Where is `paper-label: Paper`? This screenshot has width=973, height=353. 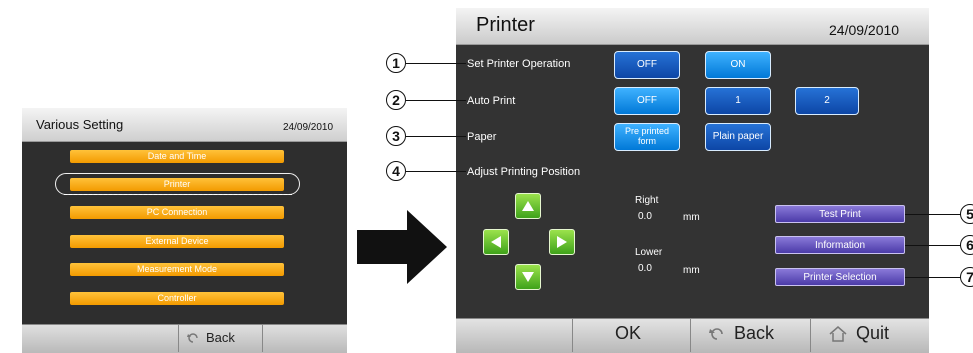 paper-label: Paper is located at coordinates (482, 137).